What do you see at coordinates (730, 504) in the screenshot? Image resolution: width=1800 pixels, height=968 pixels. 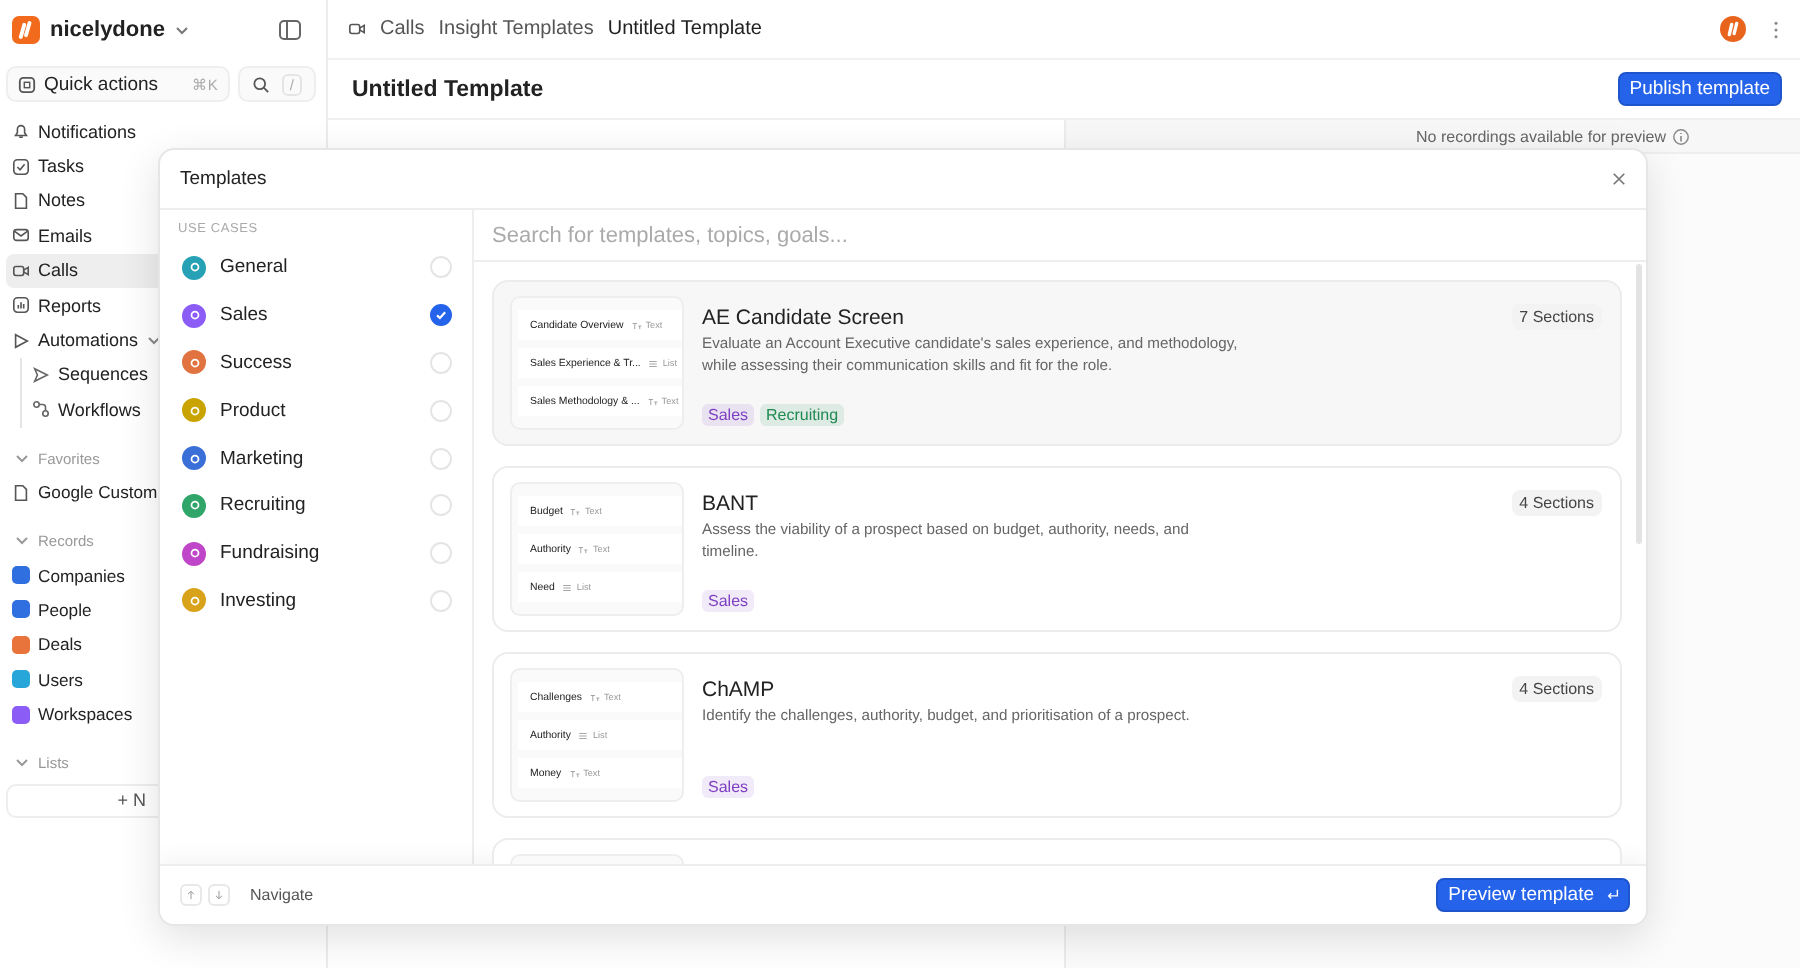 I see `template-title: BANT` at bounding box center [730, 504].